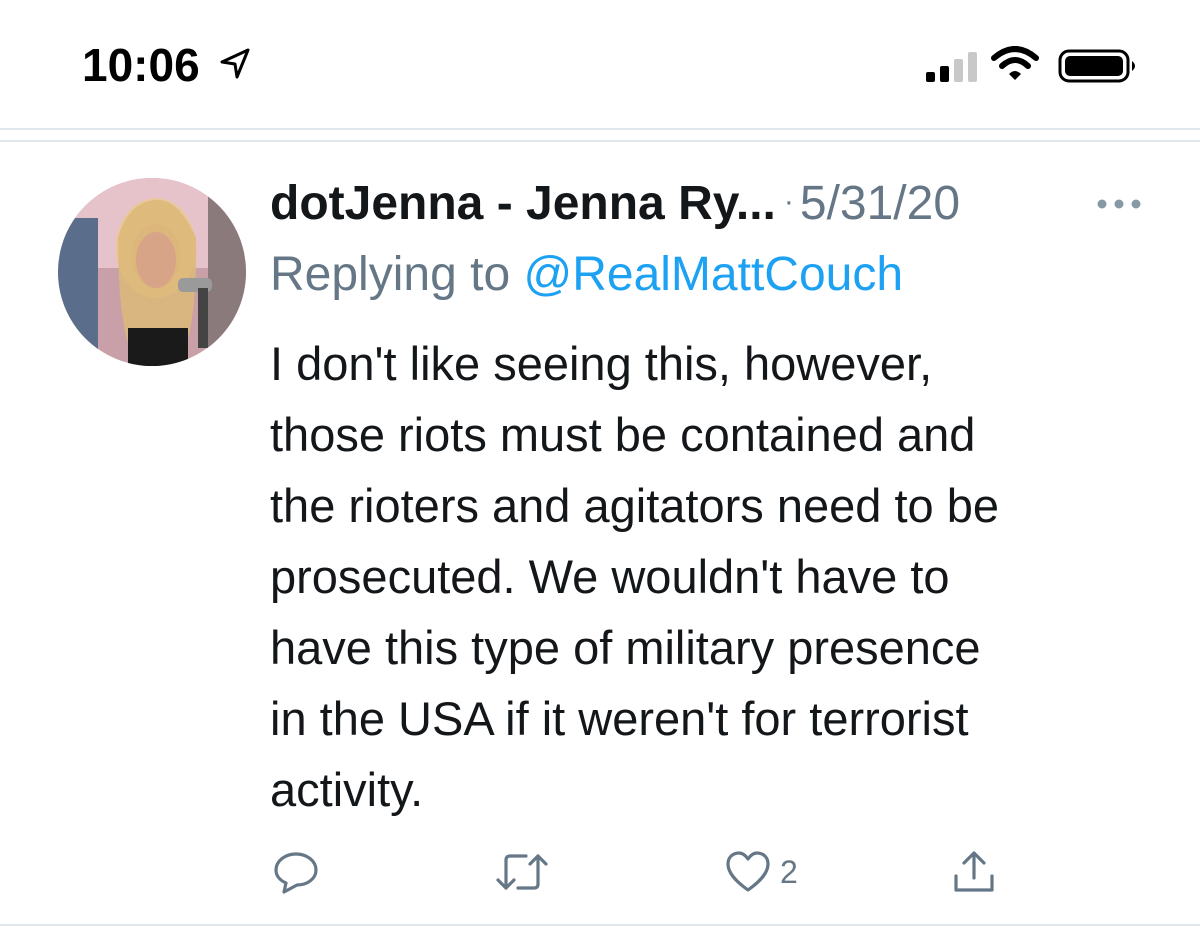 Image resolution: width=1200 pixels, height=935 pixels. What do you see at coordinates (610, 576) in the screenshot?
I see `tweet-text-line: prosecuted. We wouldn't have to` at bounding box center [610, 576].